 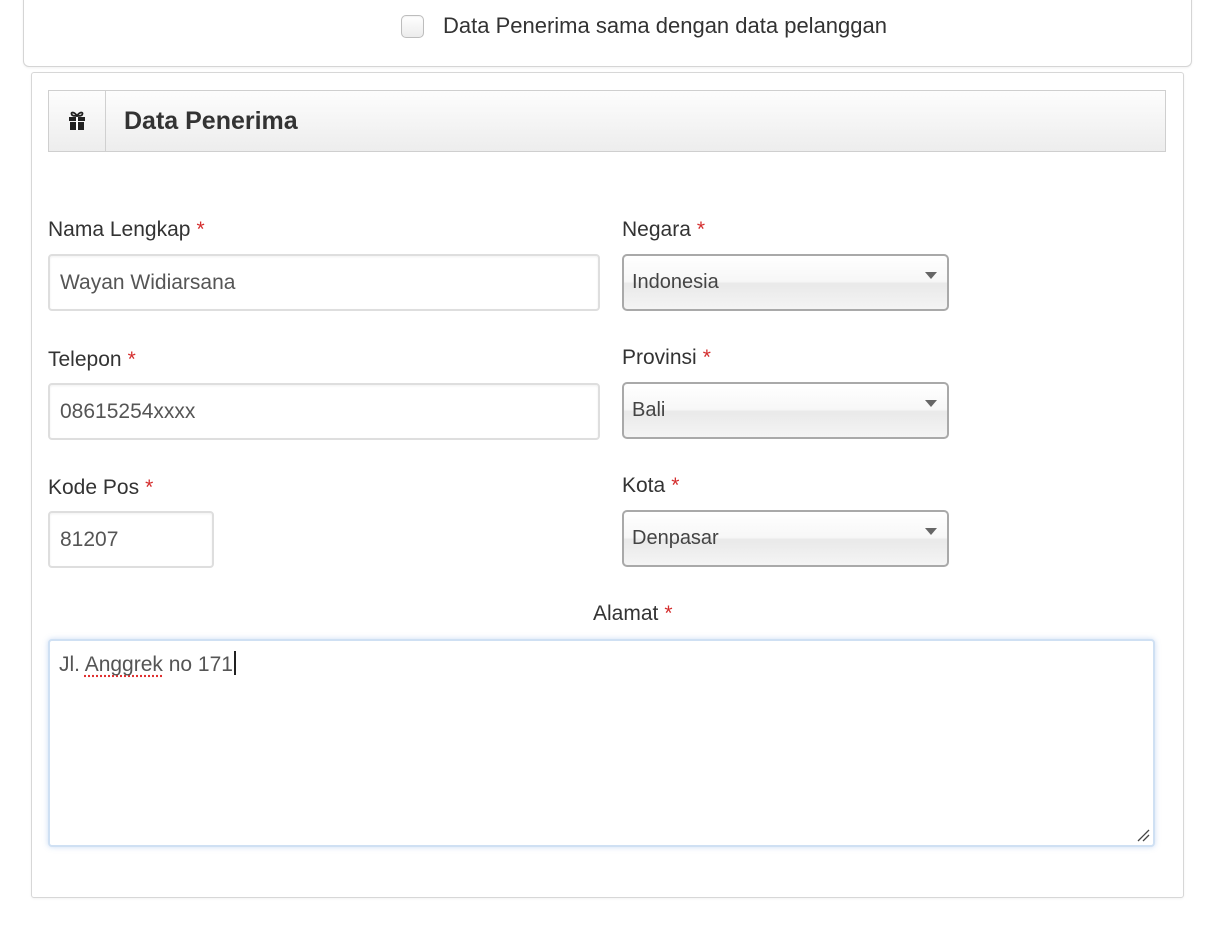 What do you see at coordinates (633, 613) in the screenshot?
I see `alamat-label: Alamat *` at bounding box center [633, 613].